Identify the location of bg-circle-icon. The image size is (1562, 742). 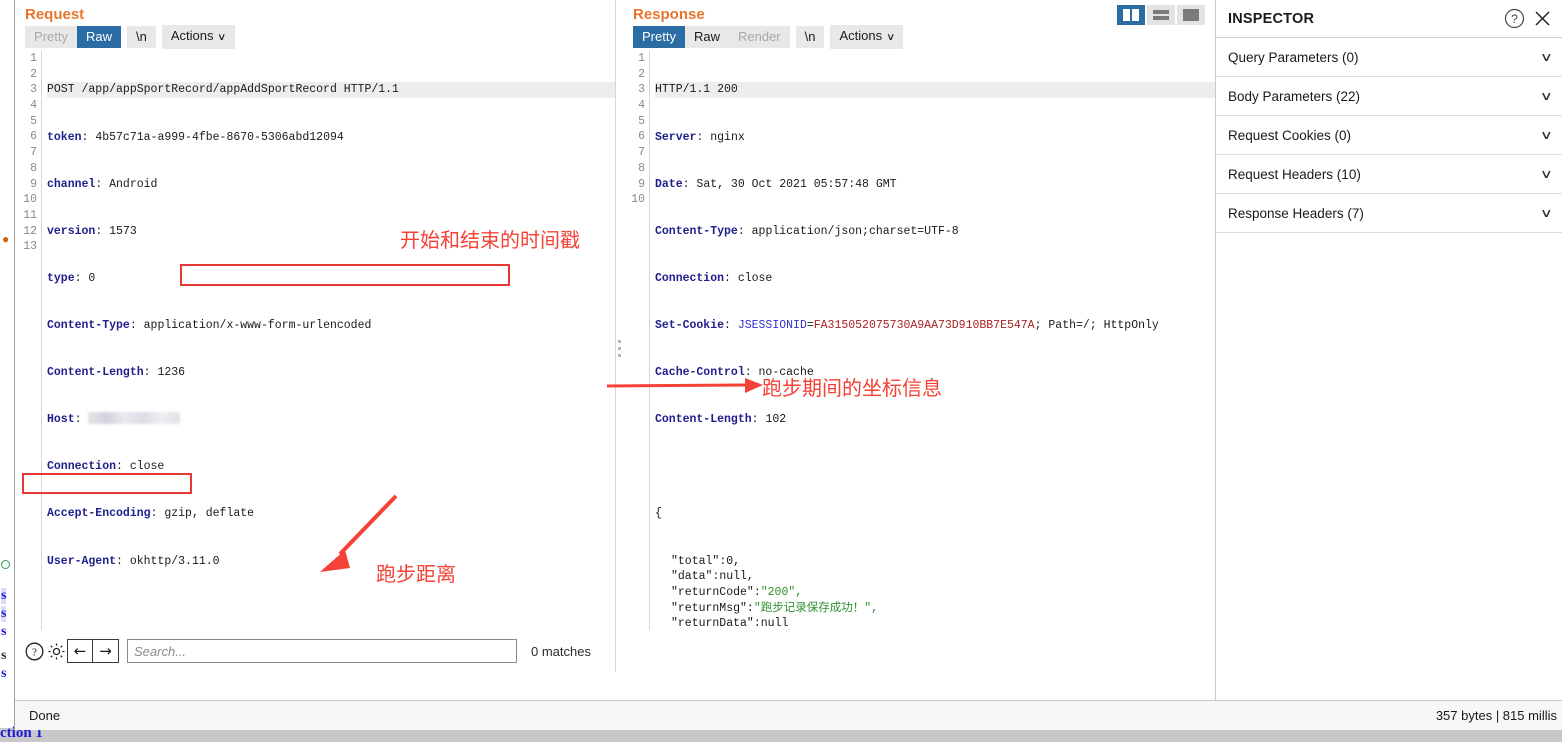
(5, 564).